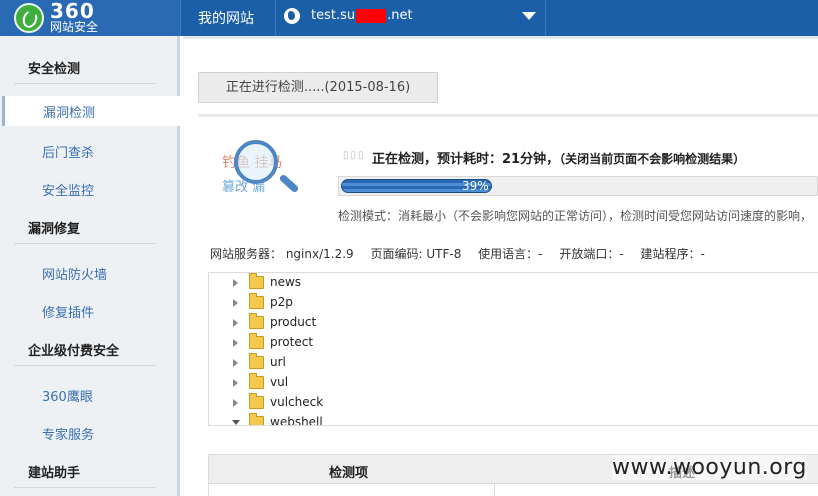  What do you see at coordinates (256, 162) in the screenshot?
I see `magnifier-icon` at bounding box center [256, 162].